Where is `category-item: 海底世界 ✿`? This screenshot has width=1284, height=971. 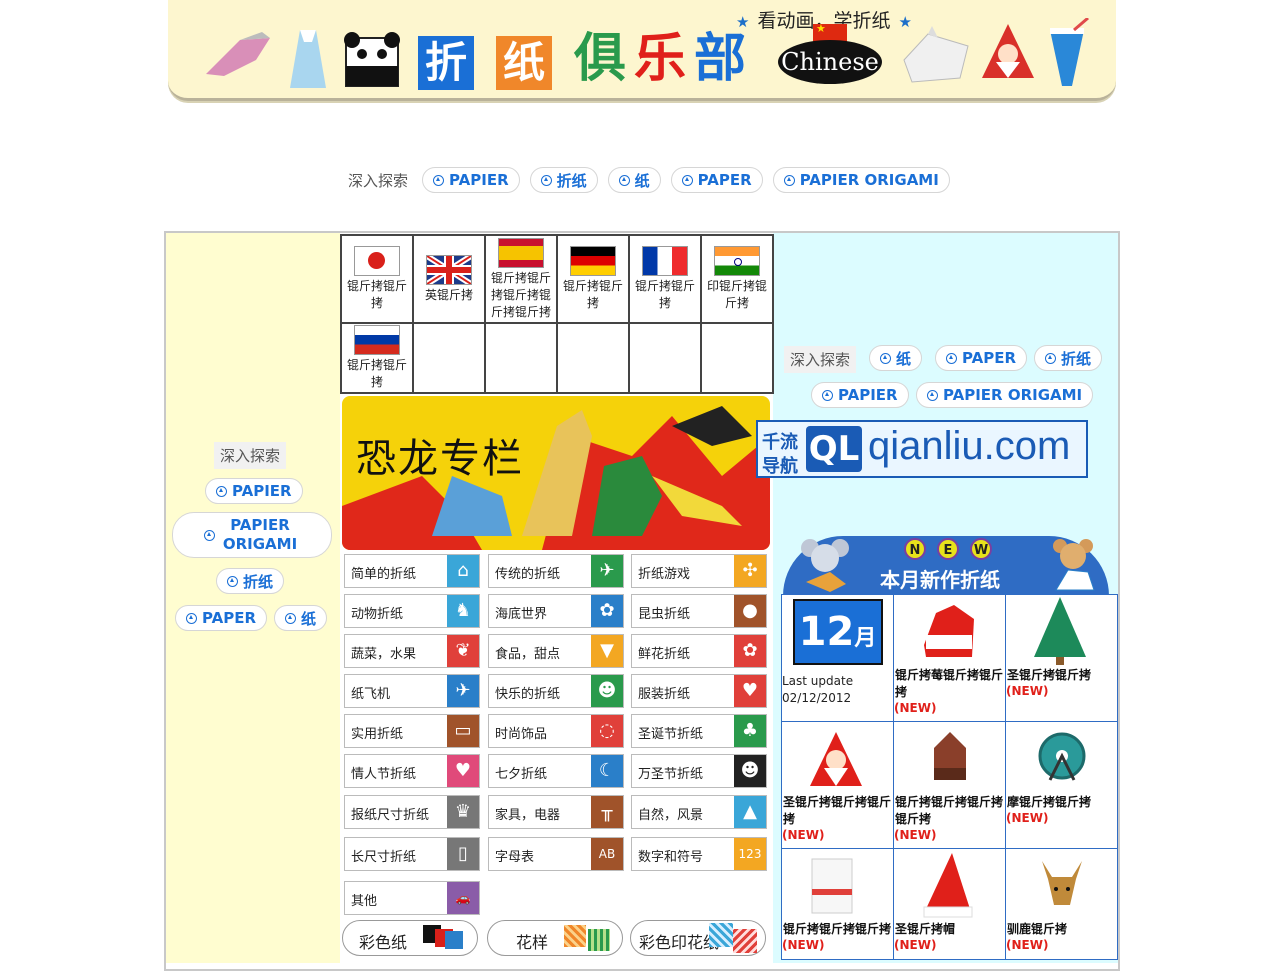
category-item: 海底世界 ✿ is located at coordinates (556, 611).